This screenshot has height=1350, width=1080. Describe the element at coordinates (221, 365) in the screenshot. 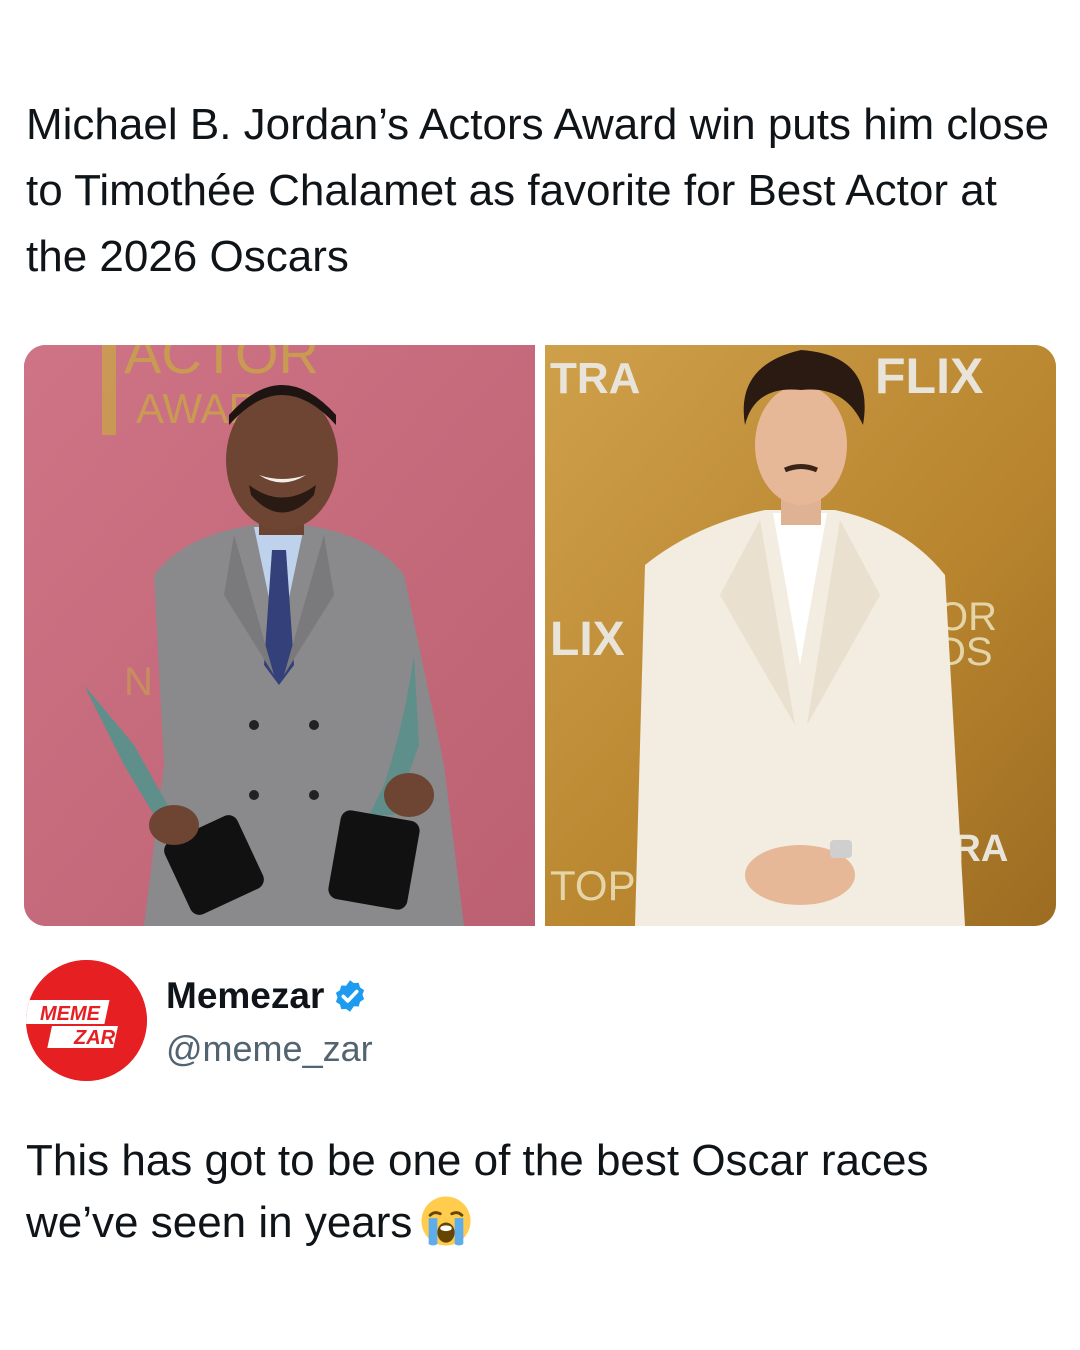

I see `backdrop-text: ACTOR` at that location.